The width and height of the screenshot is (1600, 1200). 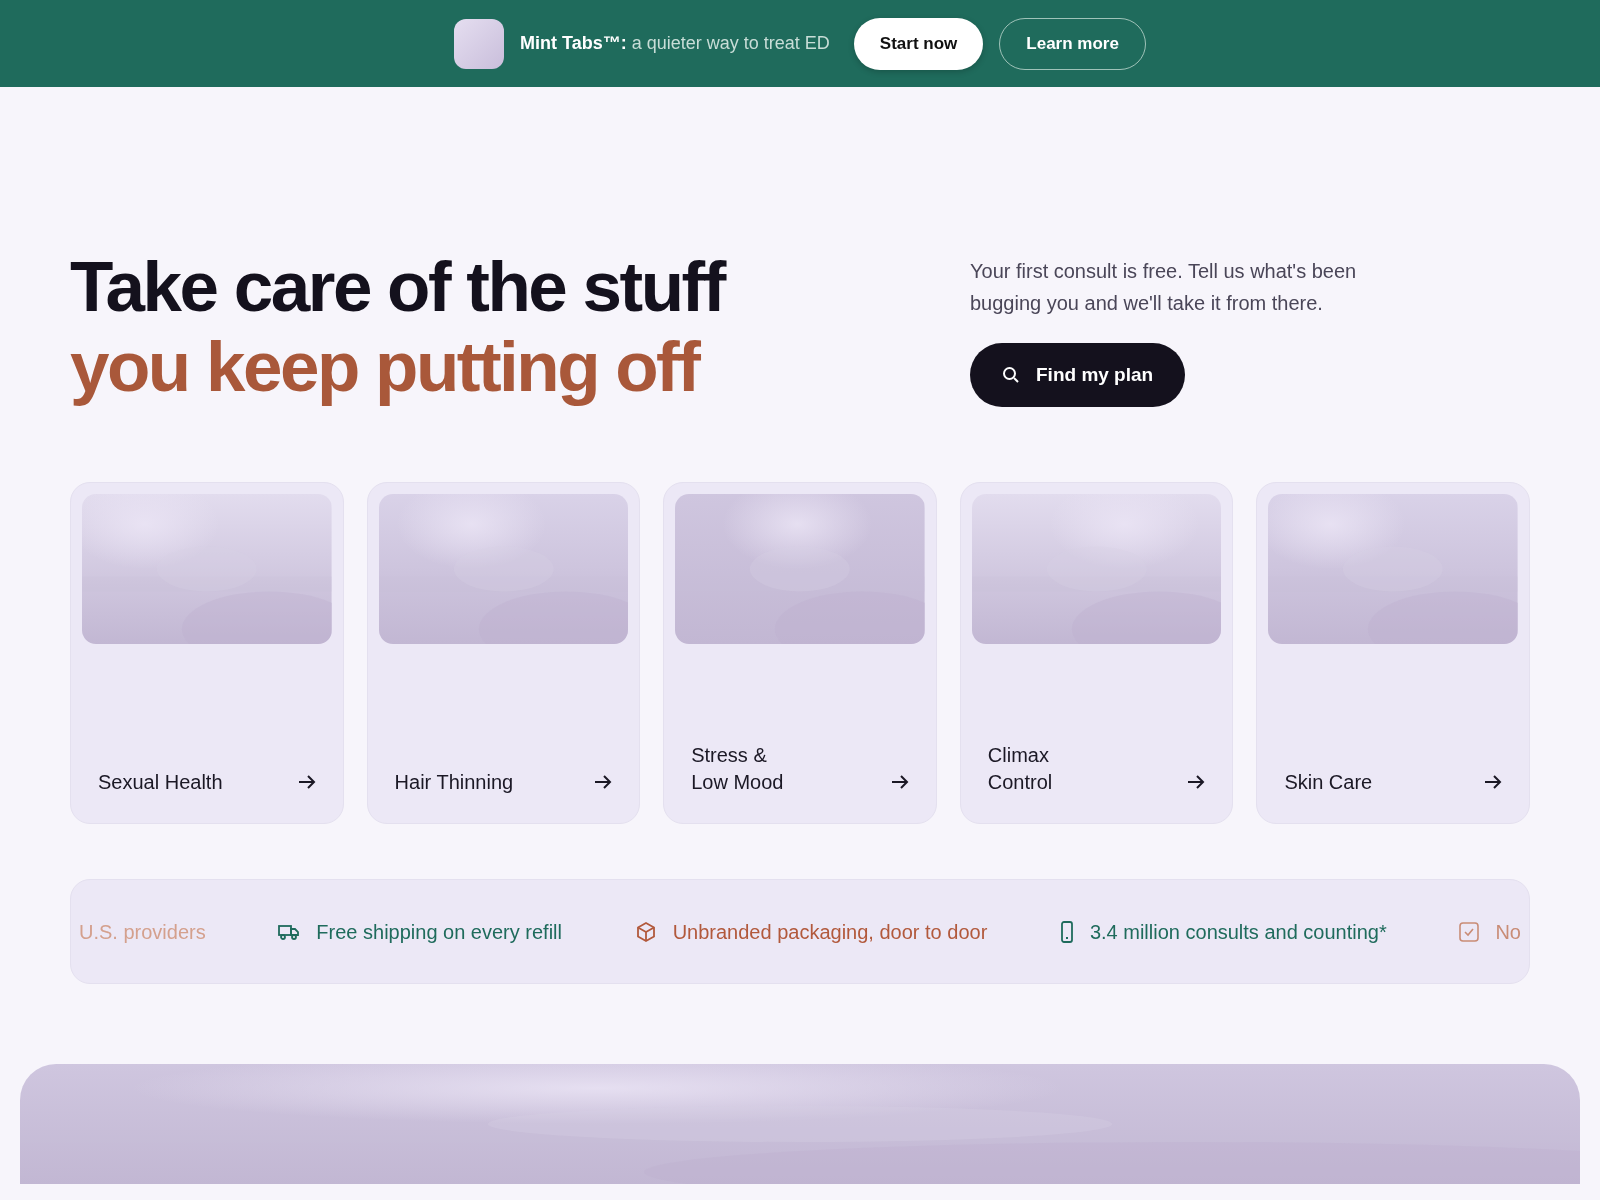 What do you see at coordinates (385, 367) in the screenshot?
I see `headline-accent: you keep putting off` at bounding box center [385, 367].